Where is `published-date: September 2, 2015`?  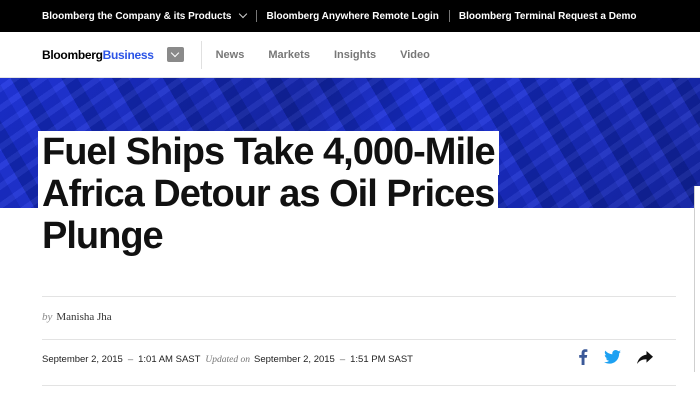
published-date: September 2, 2015 is located at coordinates (82, 359).